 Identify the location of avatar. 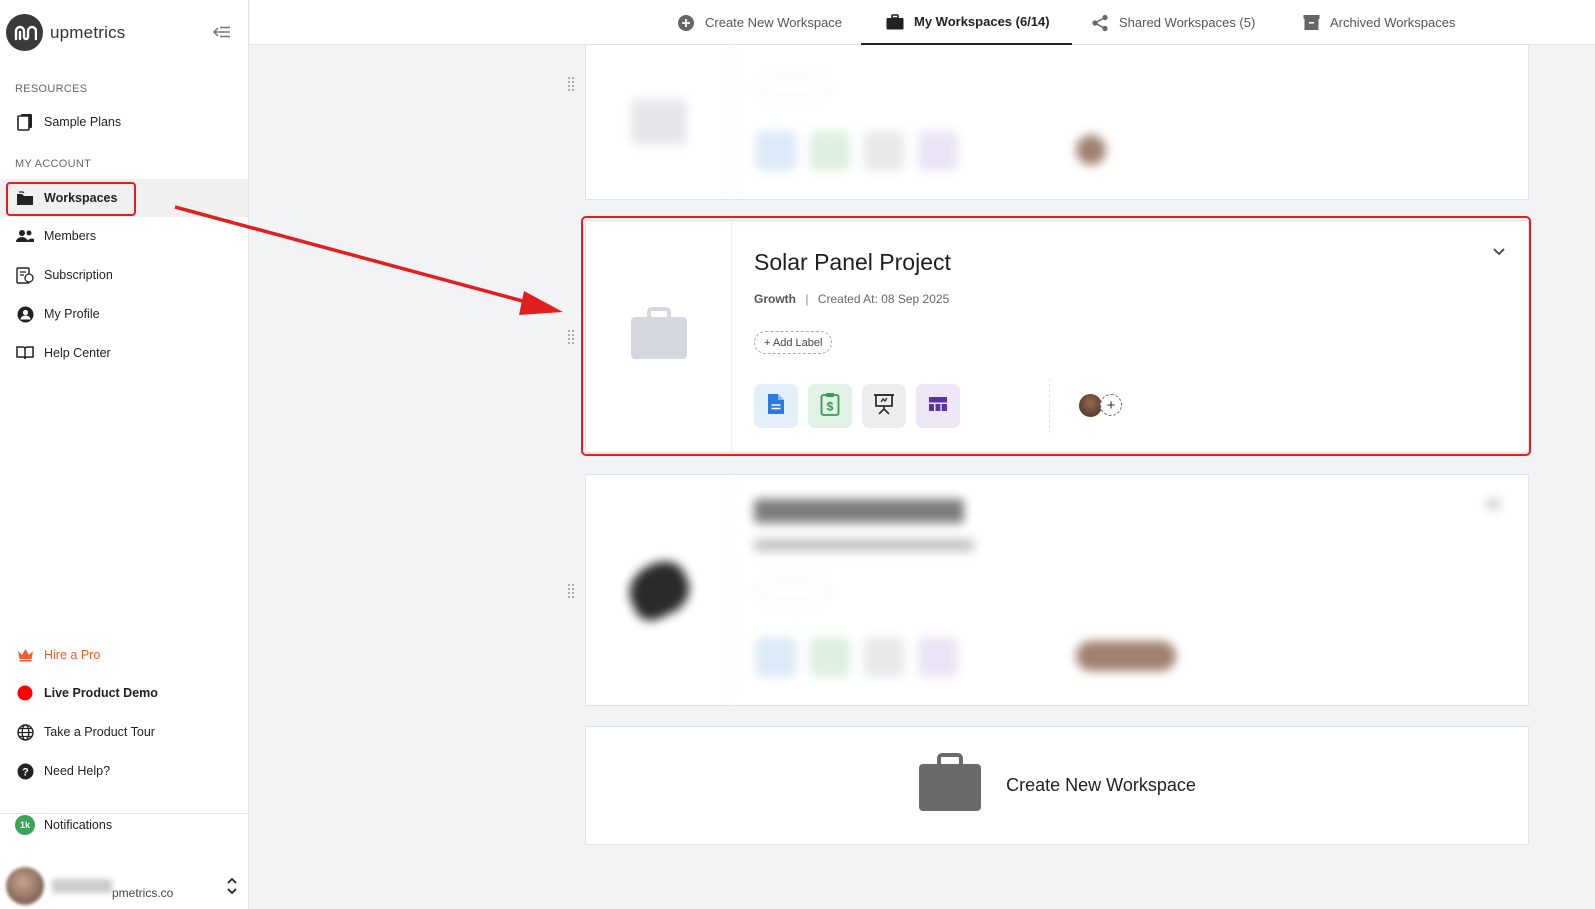
(25, 886).